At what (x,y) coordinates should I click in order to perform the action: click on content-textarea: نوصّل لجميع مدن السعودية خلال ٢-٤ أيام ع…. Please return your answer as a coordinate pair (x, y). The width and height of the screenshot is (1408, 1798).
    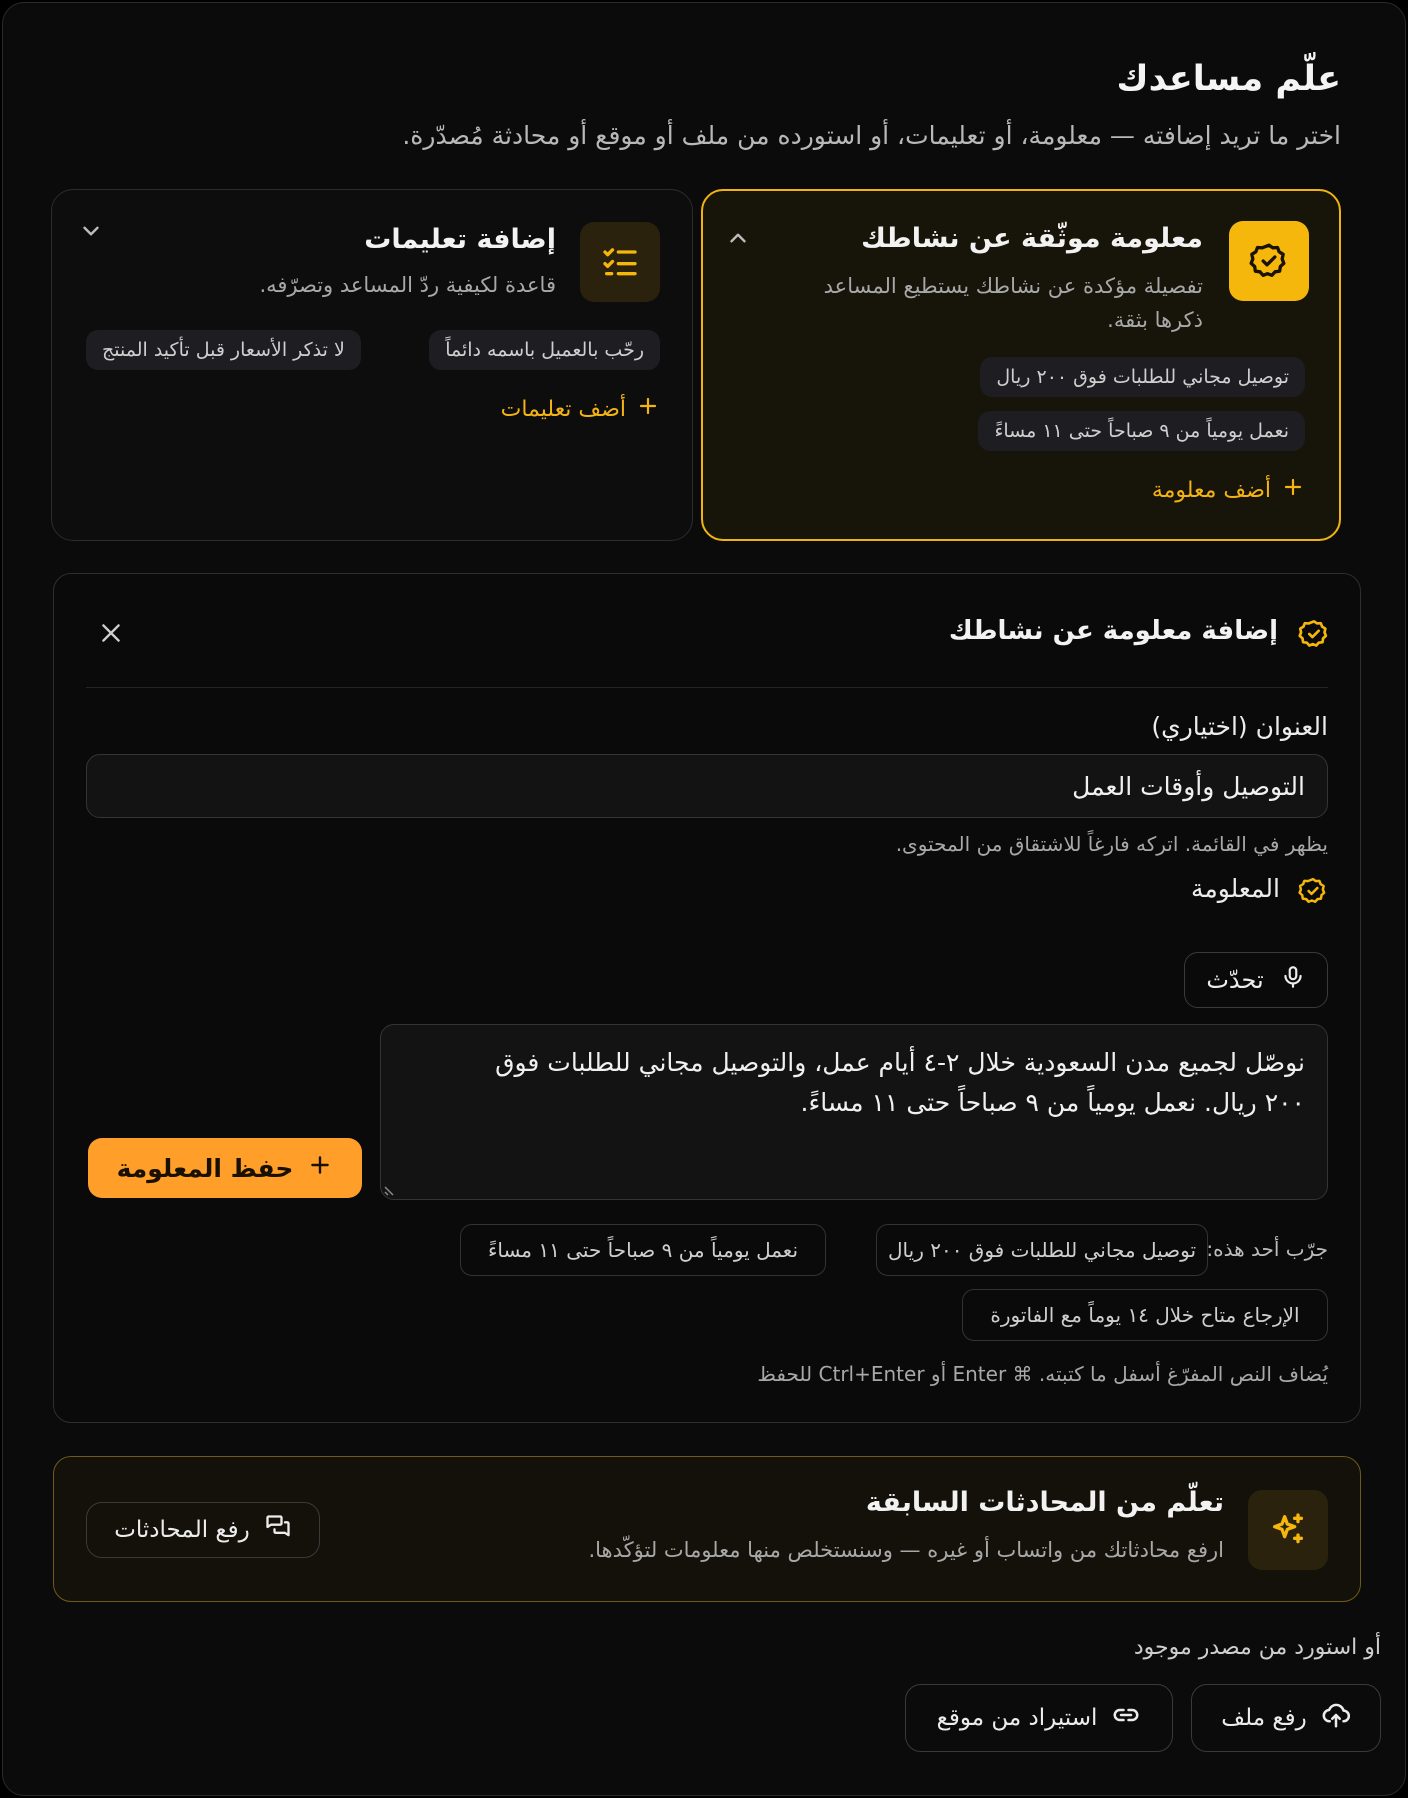
    Looking at the image, I should click on (854, 1112).